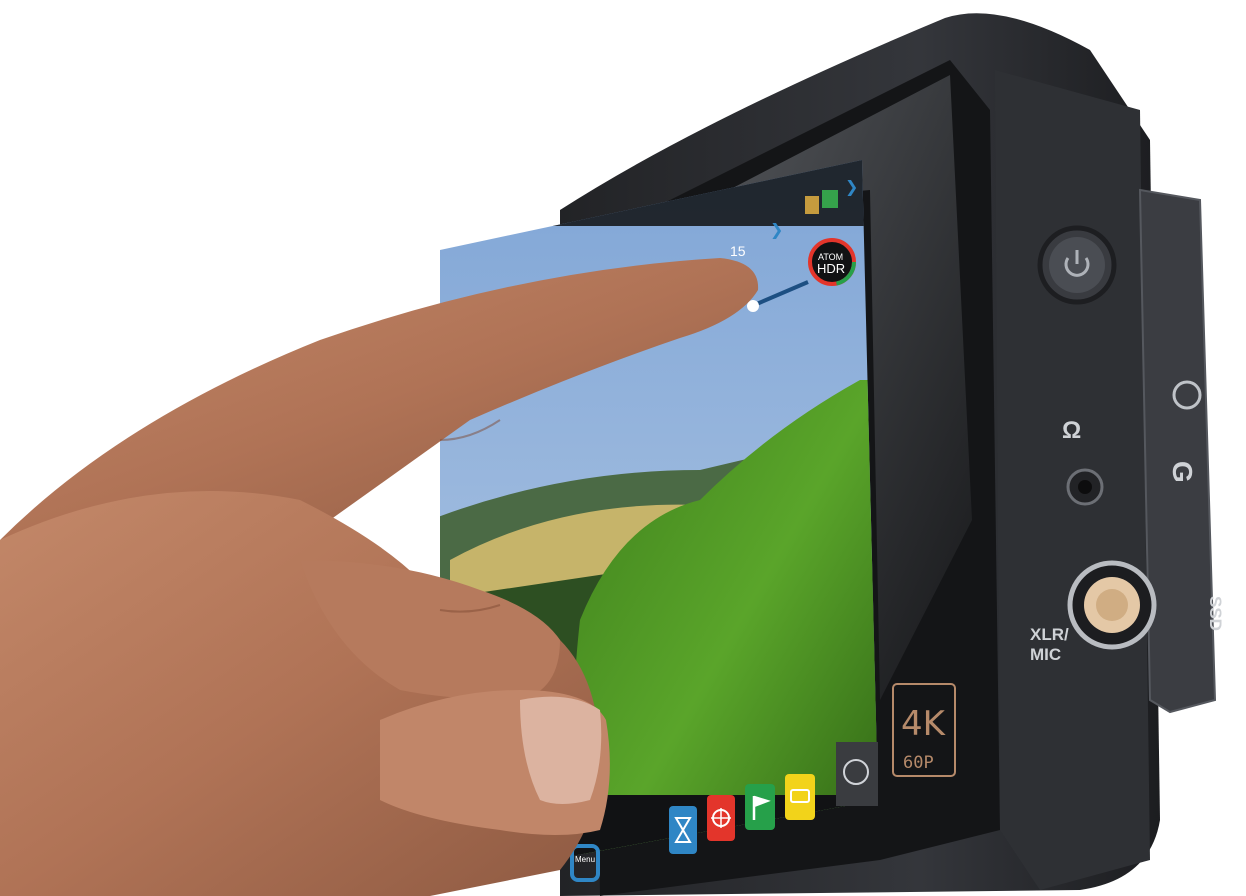 This screenshot has width=1246, height=896. What do you see at coordinates (851, 187) in the screenshot?
I see `chevron-right-icon: ❯` at bounding box center [851, 187].